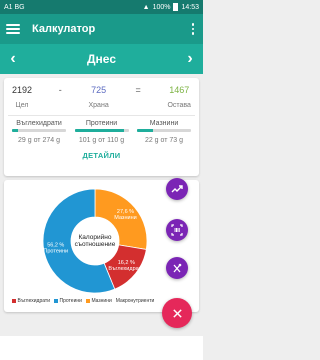 The height and width of the screenshot is (360, 320). I want to click on add-food-fab, so click(177, 268).